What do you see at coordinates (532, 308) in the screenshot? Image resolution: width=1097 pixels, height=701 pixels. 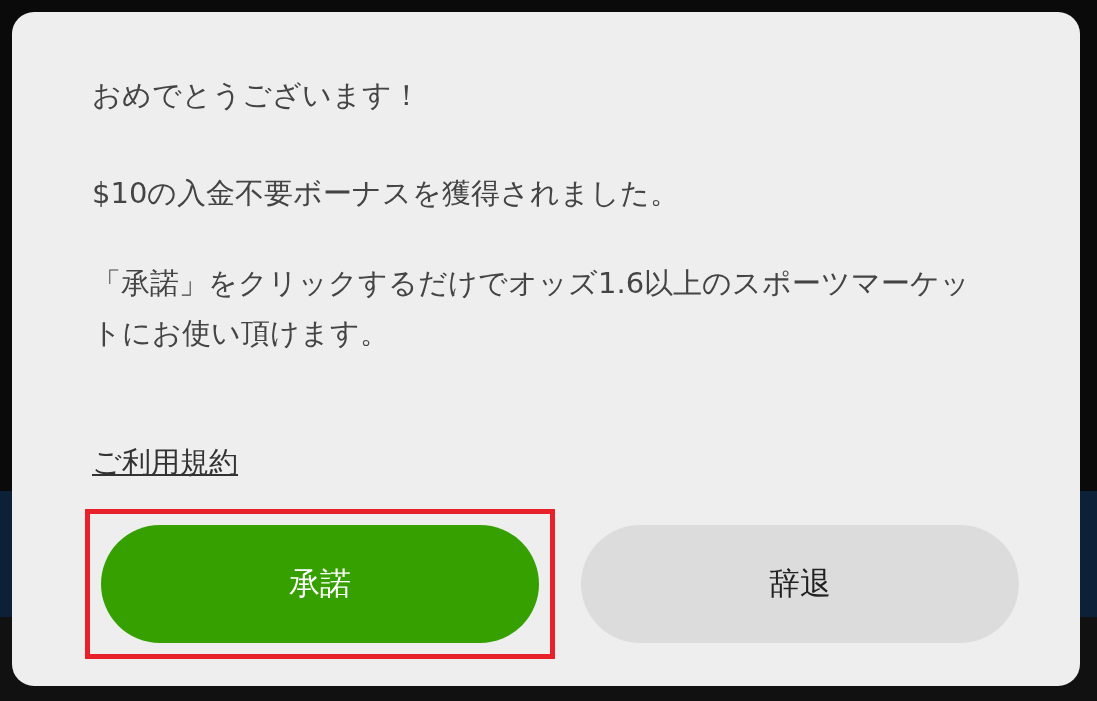 I see `instructions-text: 「承諾」をクリックするだけでオッズ1.6以上のスポーツマーケットにお使い頂けます。` at bounding box center [532, 308].